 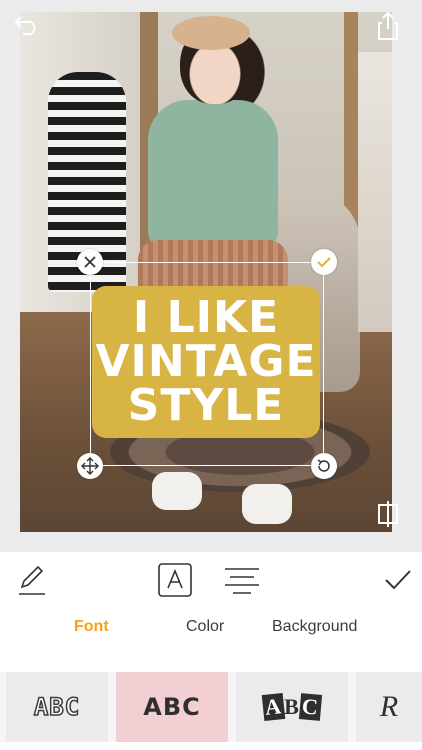 What do you see at coordinates (388, 26) in the screenshot?
I see `share-icon` at bounding box center [388, 26].